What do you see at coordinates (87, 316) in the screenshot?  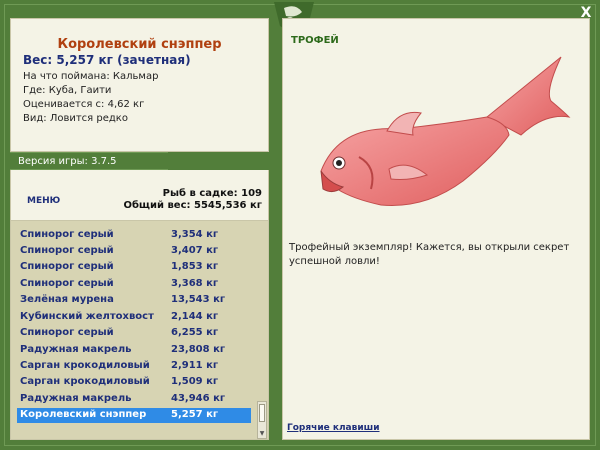 I see `list-item-name: Кубинский желтохвост` at bounding box center [87, 316].